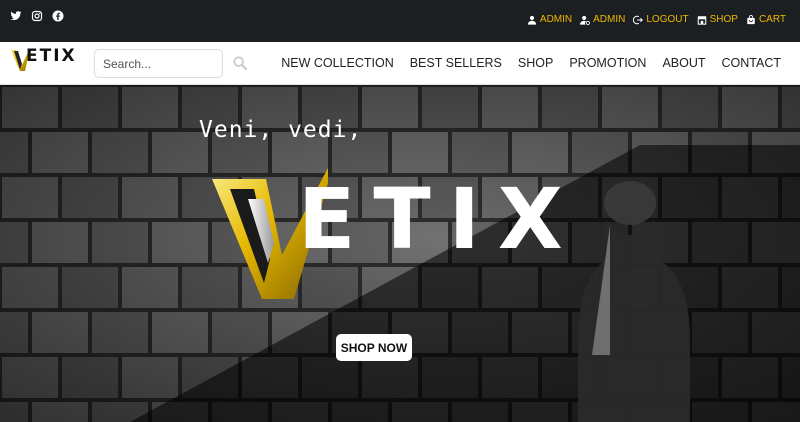  What do you see at coordinates (281, 130) in the screenshot?
I see `hero-tagline: Veni, vedi,` at bounding box center [281, 130].